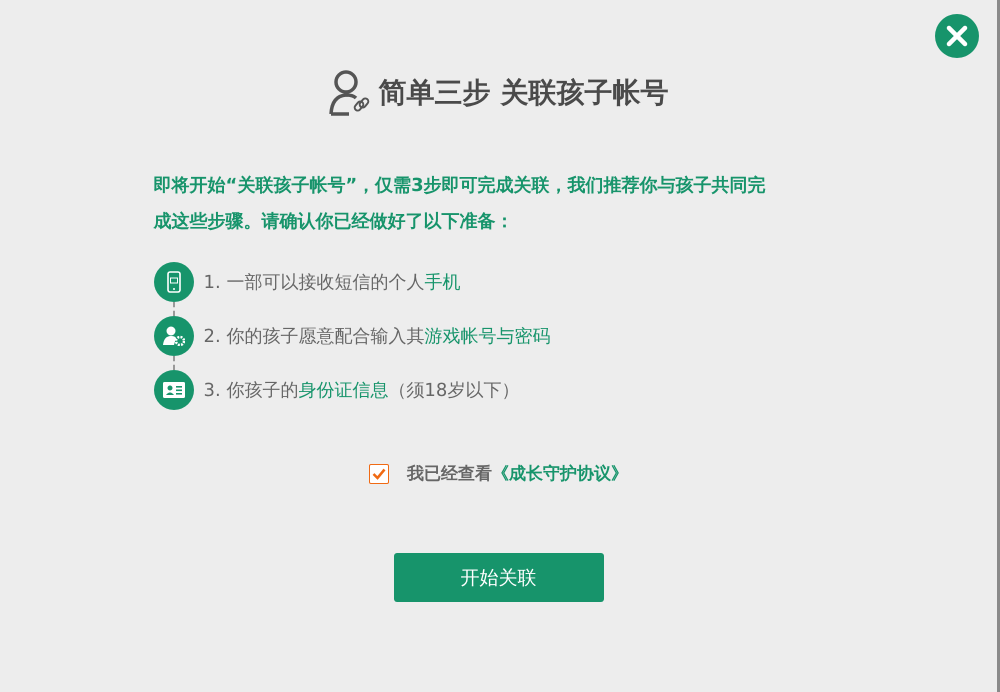 The image size is (1000, 692). What do you see at coordinates (460, 204) in the screenshot?
I see `intro-text: 即将开始“关联孩子帐号”，仅需3步即可完成关联，我们推荐你与孩子共同完成这些步骤。请确认你已经做好了以下准备：` at bounding box center [460, 204].